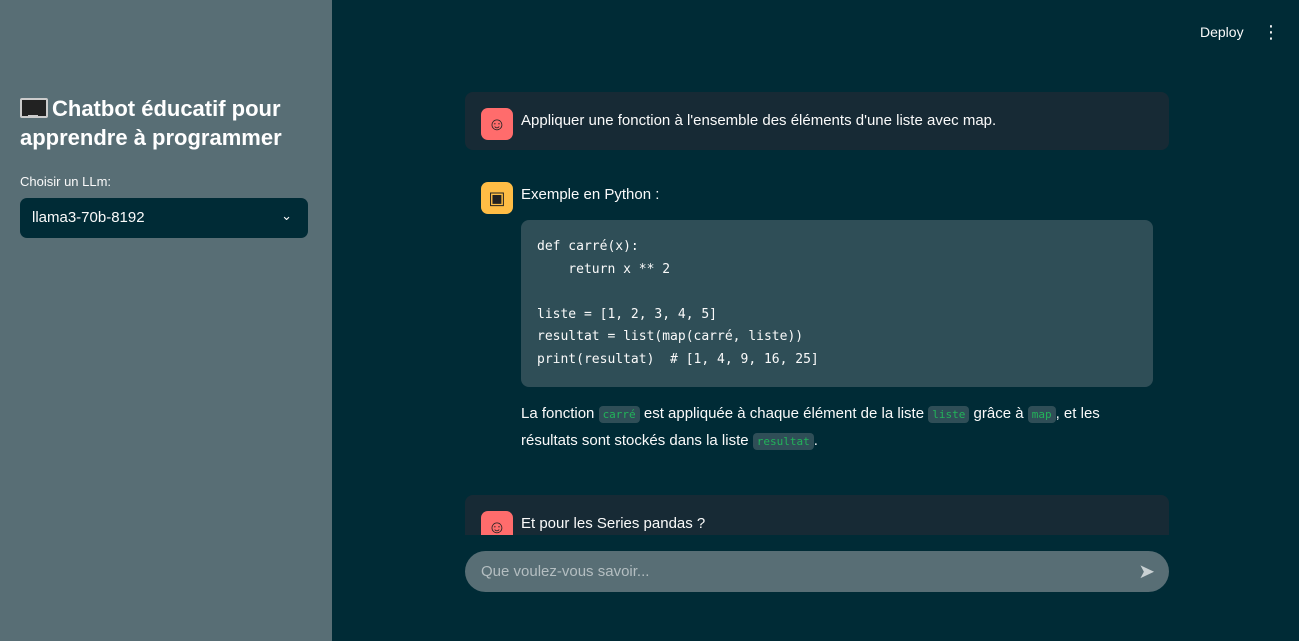 The image size is (1299, 641). I want to click on message-intro: Exemple en Python :, so click(590, 194).